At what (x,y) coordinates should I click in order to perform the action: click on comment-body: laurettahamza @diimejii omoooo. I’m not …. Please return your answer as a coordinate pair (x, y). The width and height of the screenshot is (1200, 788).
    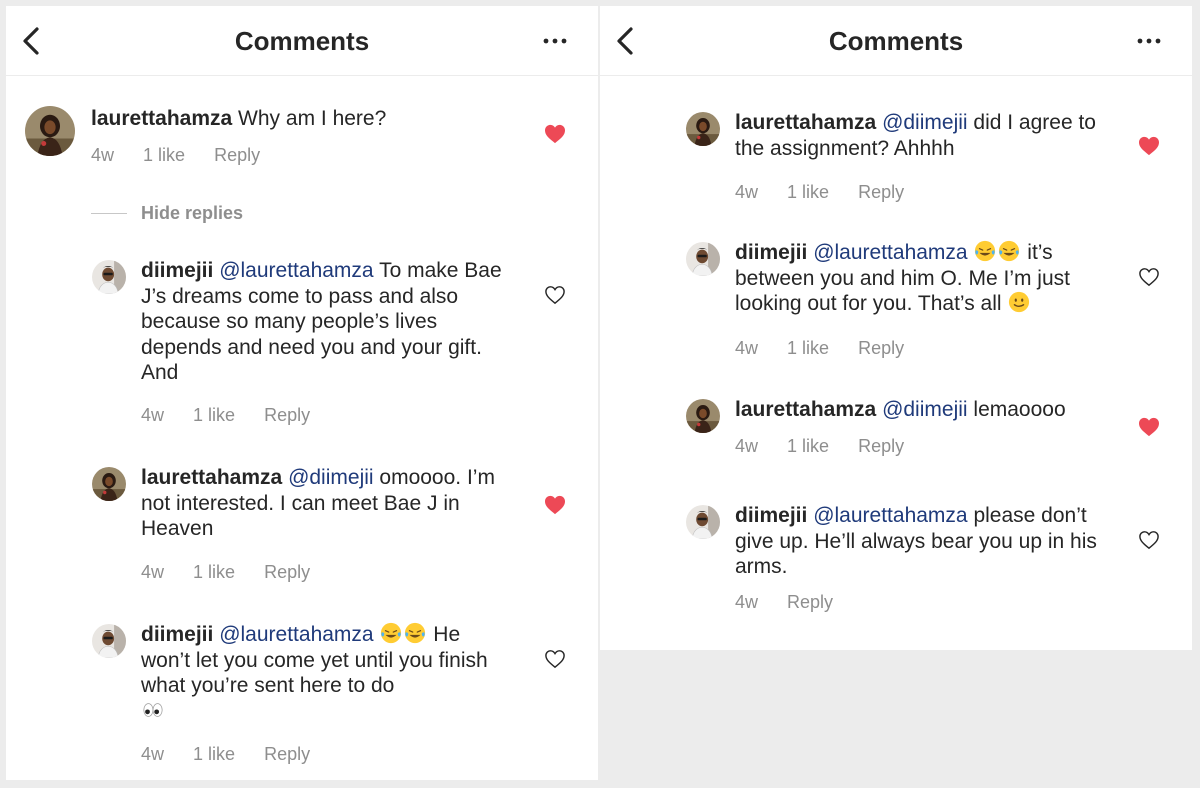
    Looking at the image, I should click on (326, 503).